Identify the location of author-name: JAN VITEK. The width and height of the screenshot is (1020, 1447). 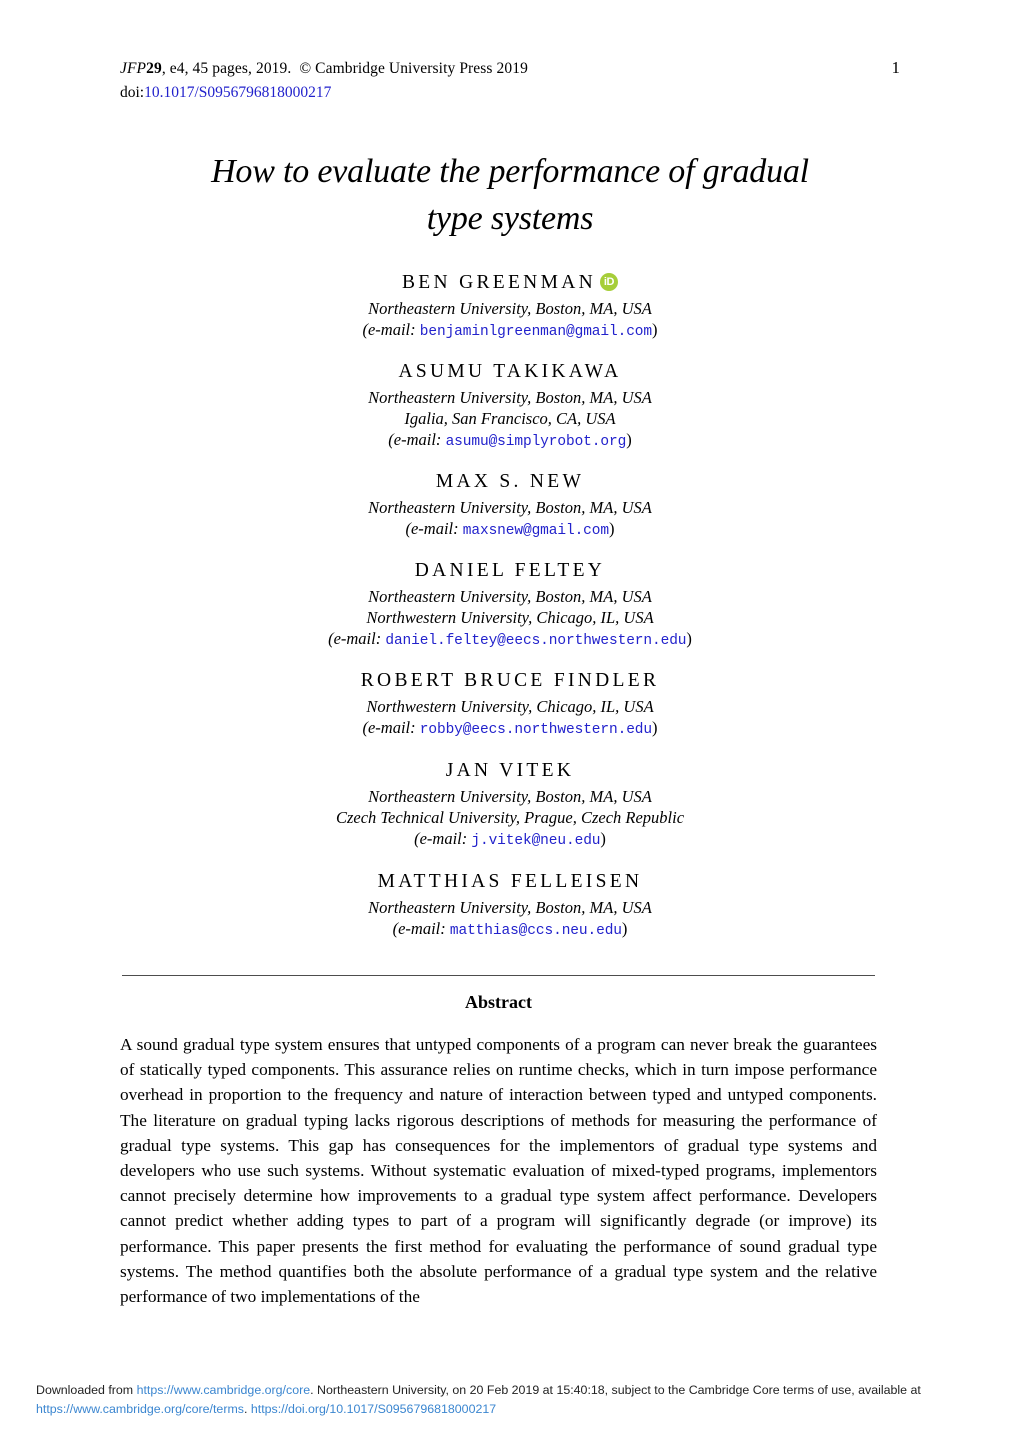
(510, 770).